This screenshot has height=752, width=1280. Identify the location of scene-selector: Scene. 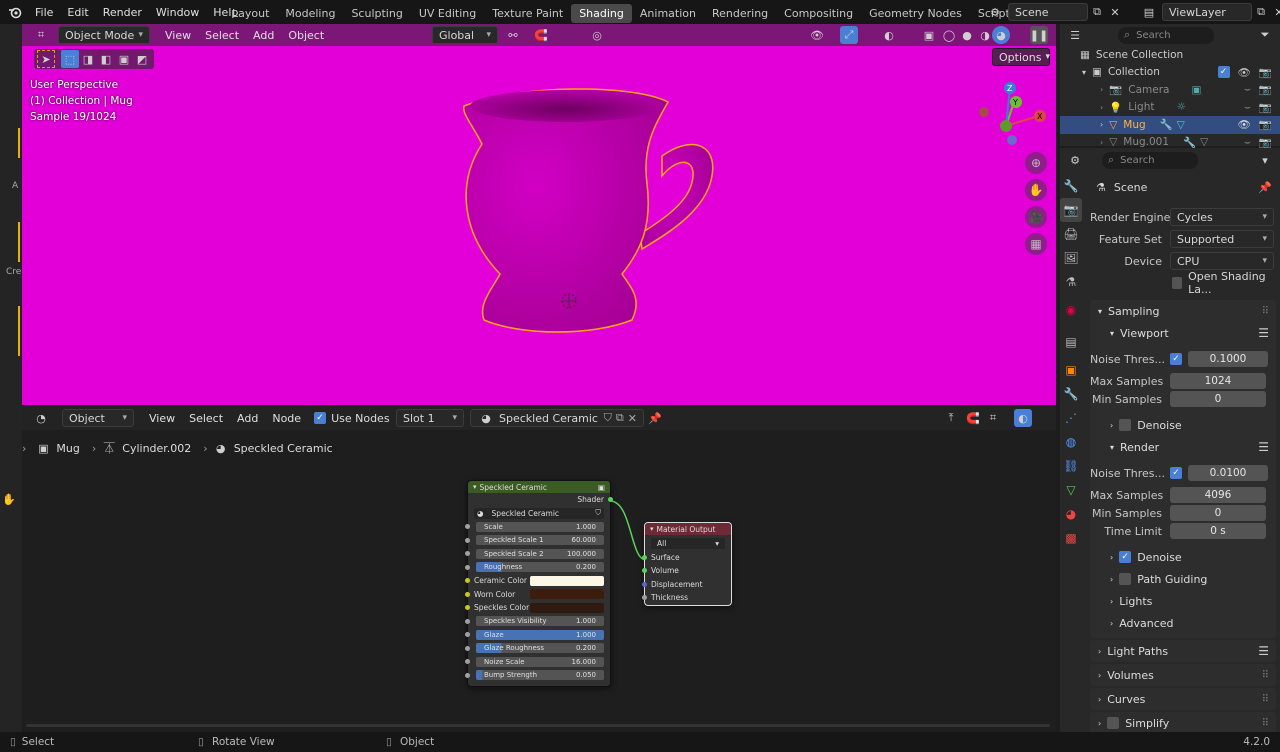
(1048, 12).